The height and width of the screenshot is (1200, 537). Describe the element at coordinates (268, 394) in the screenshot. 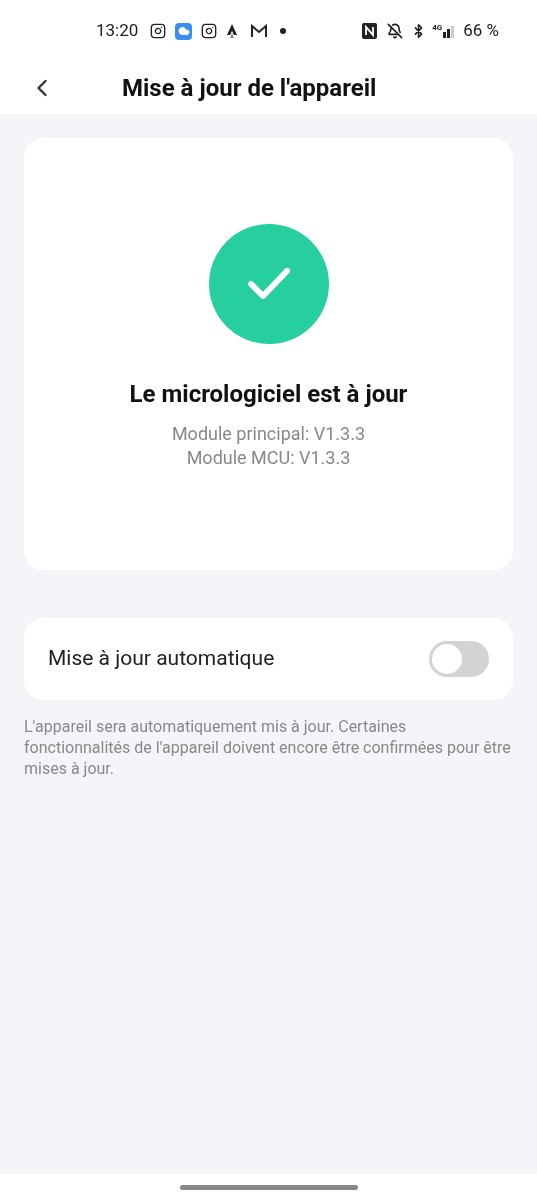

I see `firmware-status: Le micrologiciel est à jour` at that location.